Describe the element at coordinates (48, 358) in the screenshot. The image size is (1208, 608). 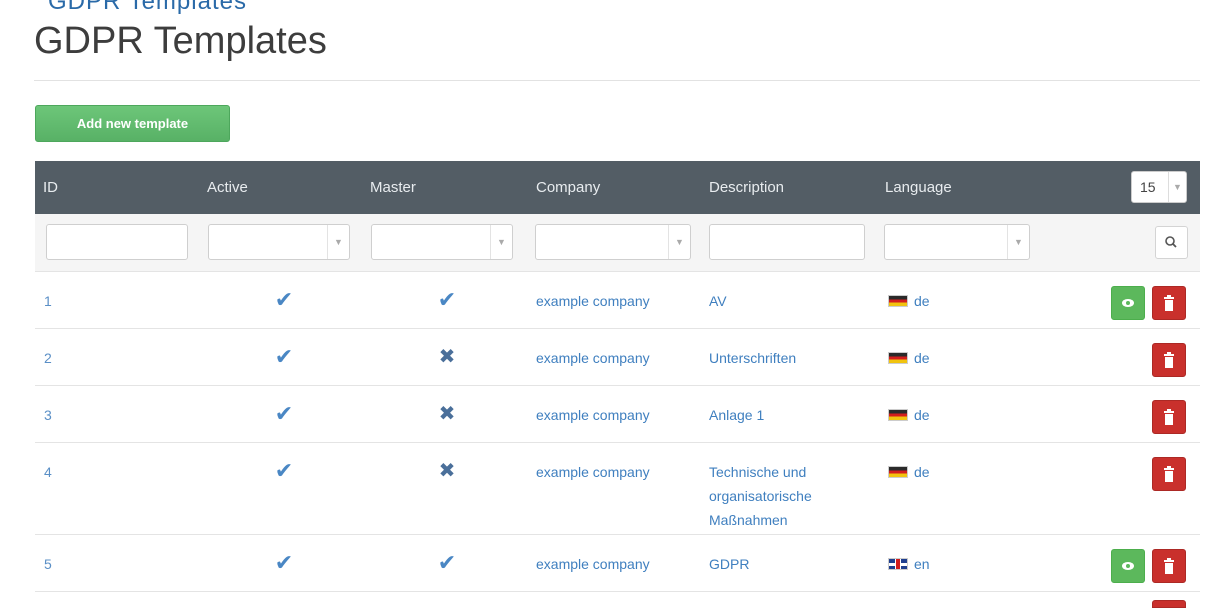
I see `row-id: 2` at that location.